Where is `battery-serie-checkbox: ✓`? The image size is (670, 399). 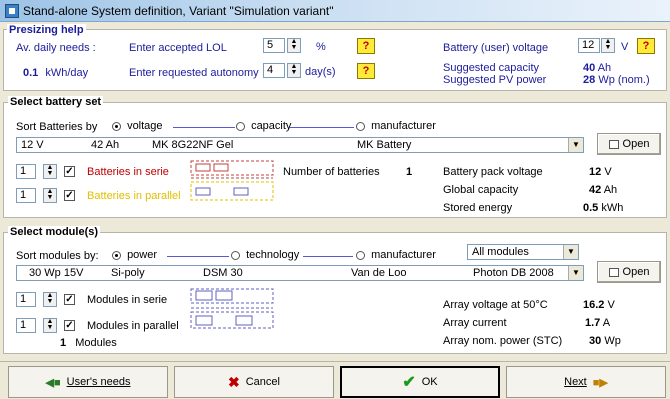
battery-serie-checkbox: ✓ is located at coordinates (69, 171).